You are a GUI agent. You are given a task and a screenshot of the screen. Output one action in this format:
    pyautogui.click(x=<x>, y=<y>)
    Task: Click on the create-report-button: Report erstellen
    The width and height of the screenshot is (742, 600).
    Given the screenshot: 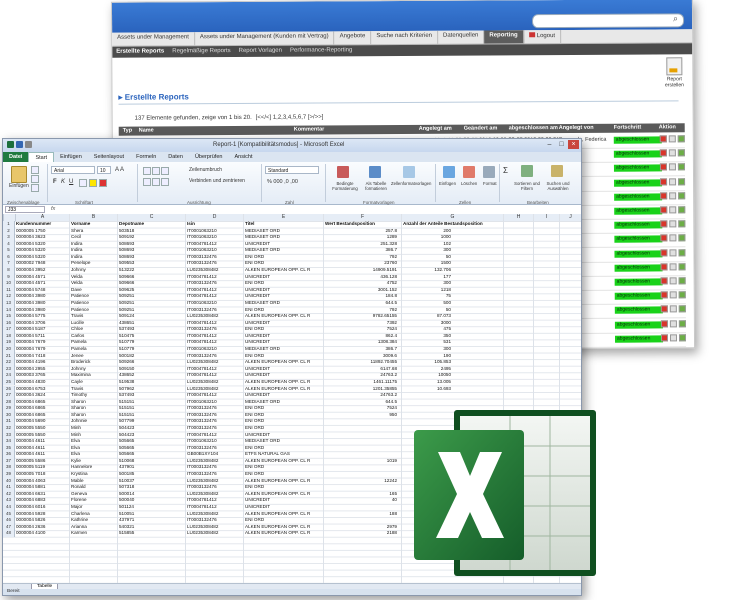 What is the action you would take?
    pyautogui.click(x=674, y=72)
    